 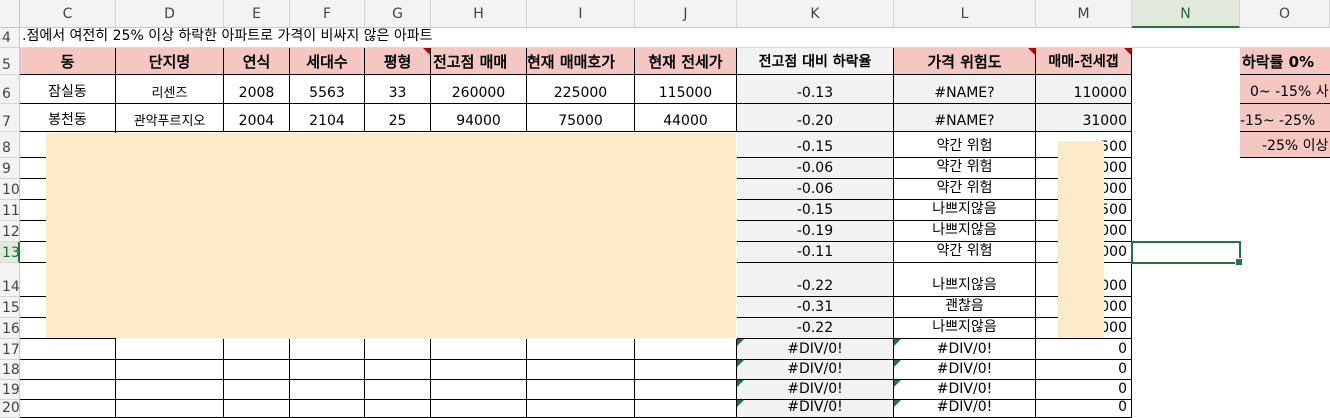 What do you see at coordinates (398, 14) in the screenshot?
I see `col-header-g: G` at bounding box center [398, 14].